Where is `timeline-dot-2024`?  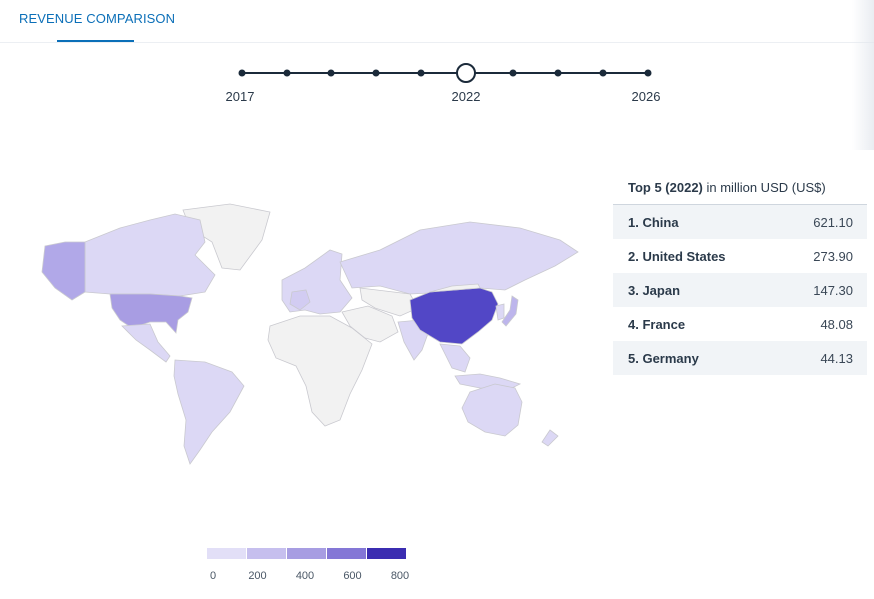
timeline-dot-2024 is located at coordinates (558, 73).